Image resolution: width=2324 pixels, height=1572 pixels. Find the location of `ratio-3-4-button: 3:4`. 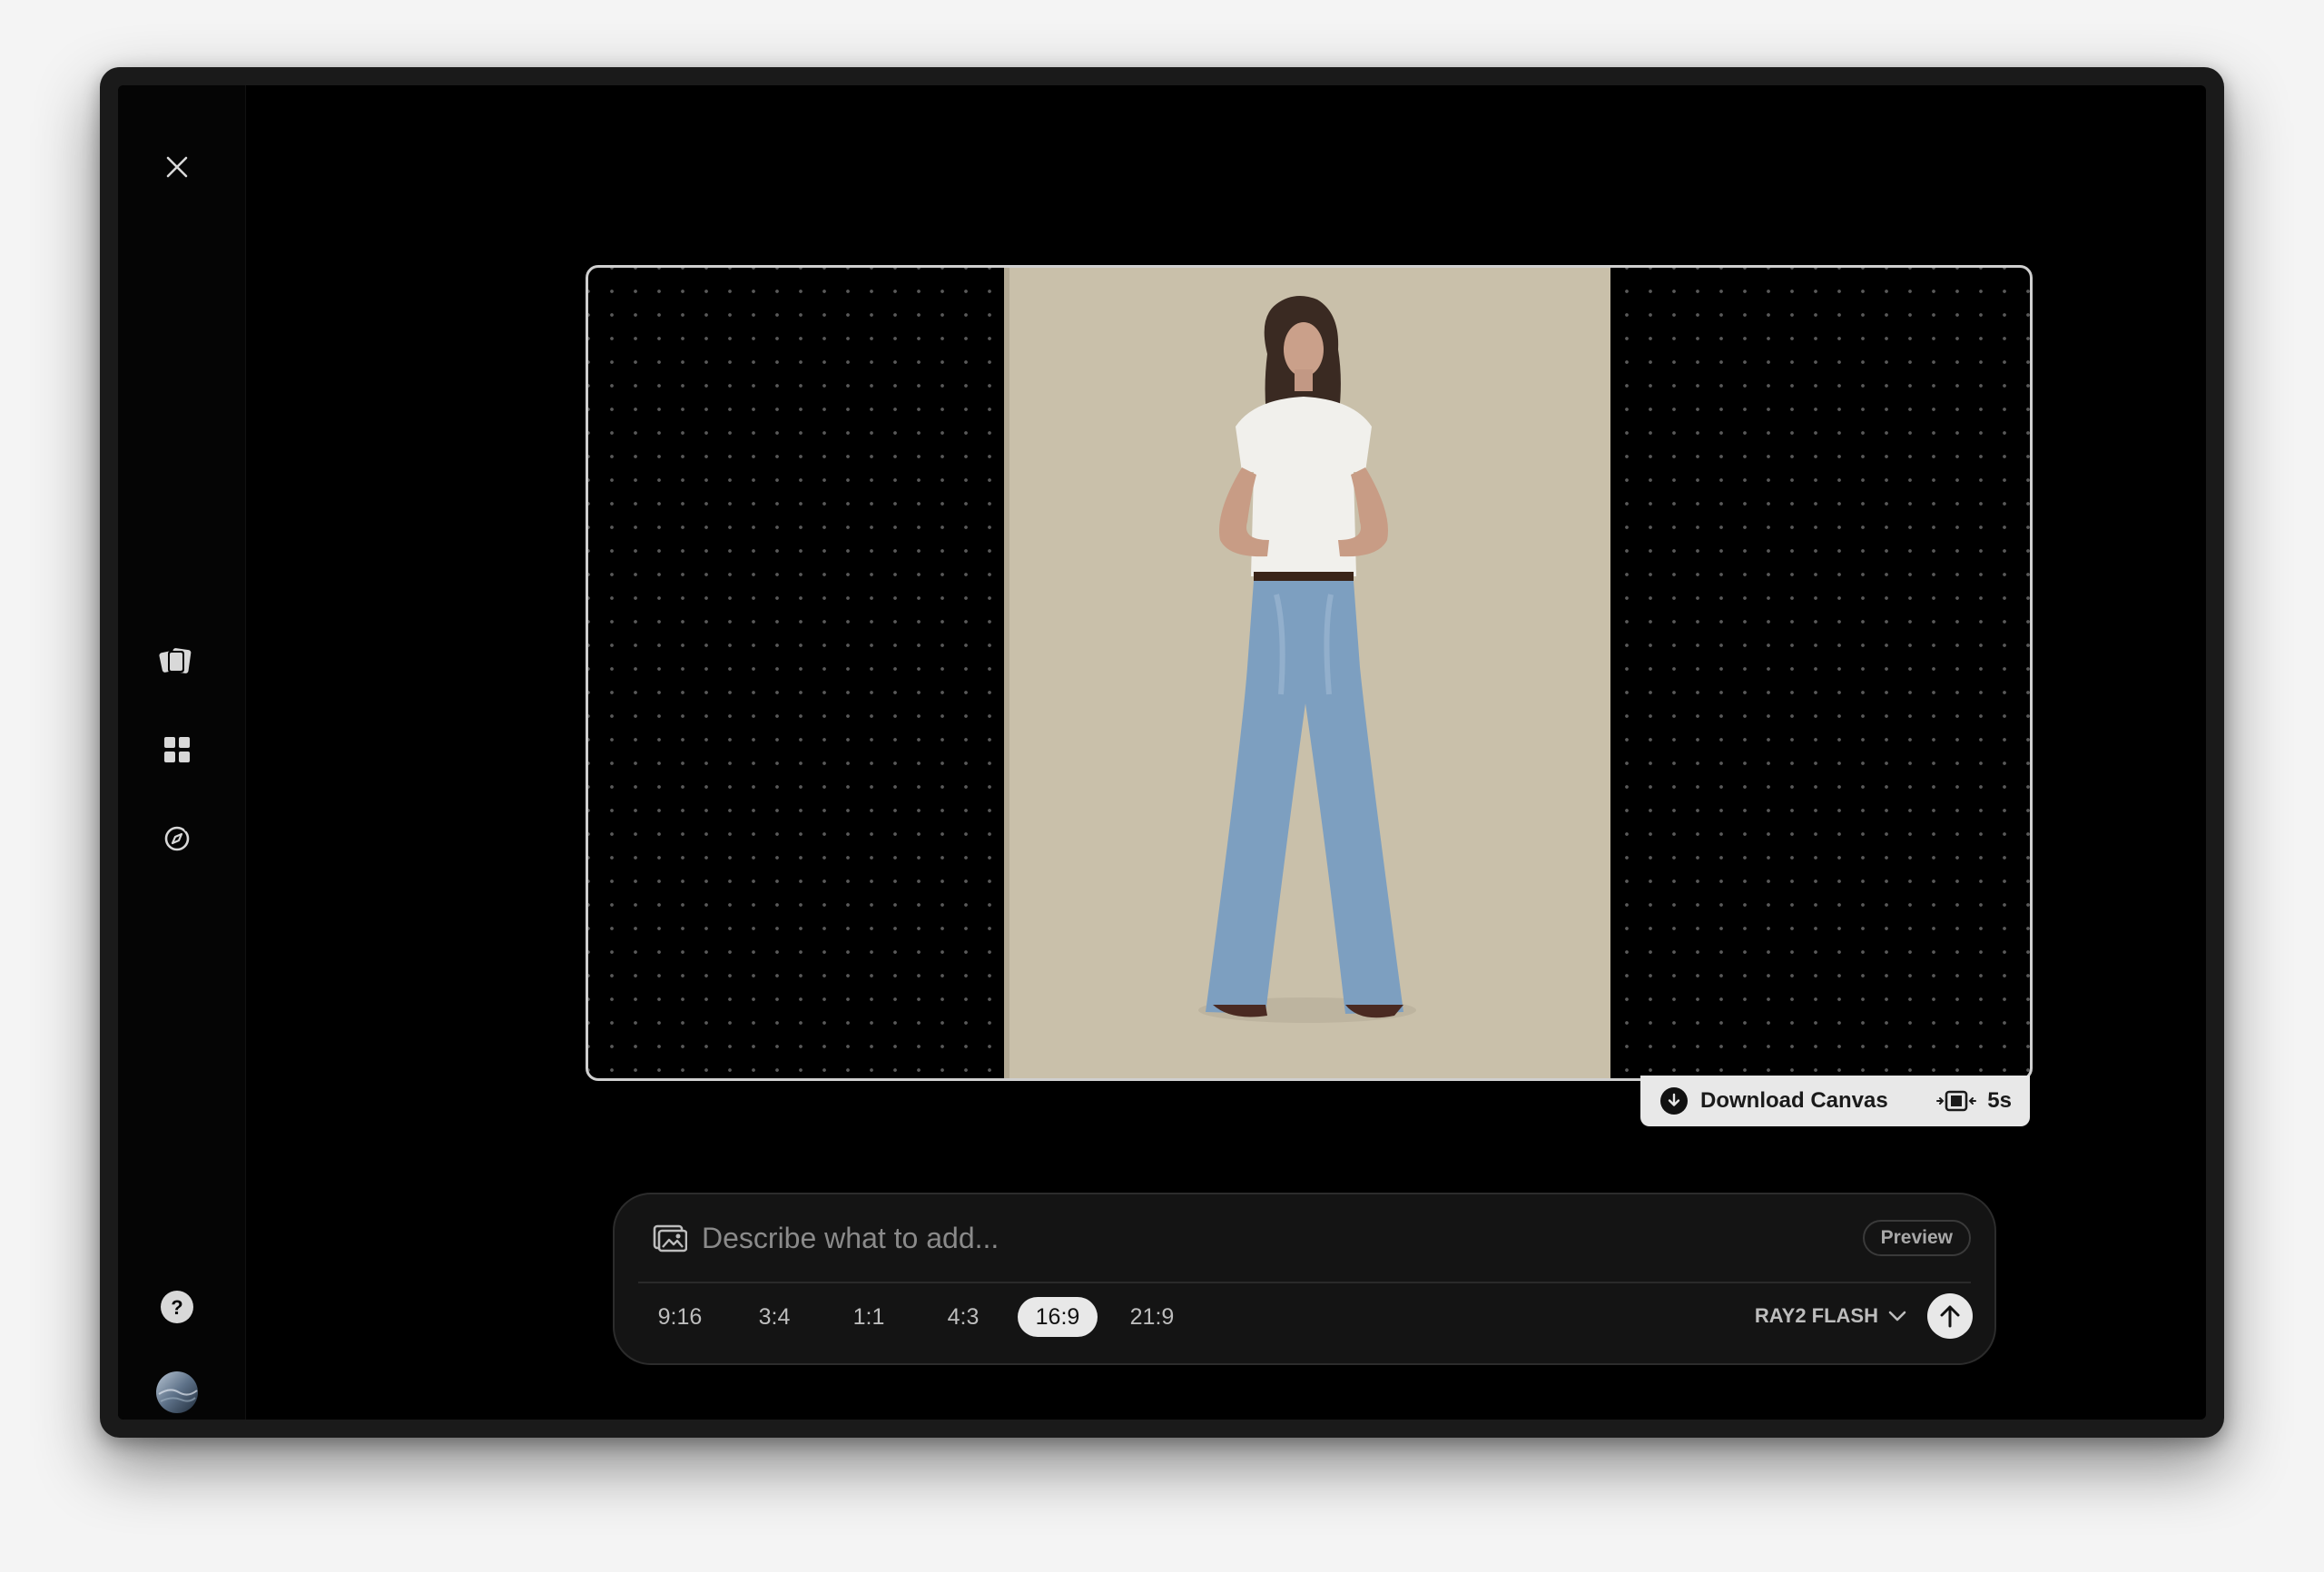

ratio-3-4-button: 3:4 is located at coordinates (774, 1317).